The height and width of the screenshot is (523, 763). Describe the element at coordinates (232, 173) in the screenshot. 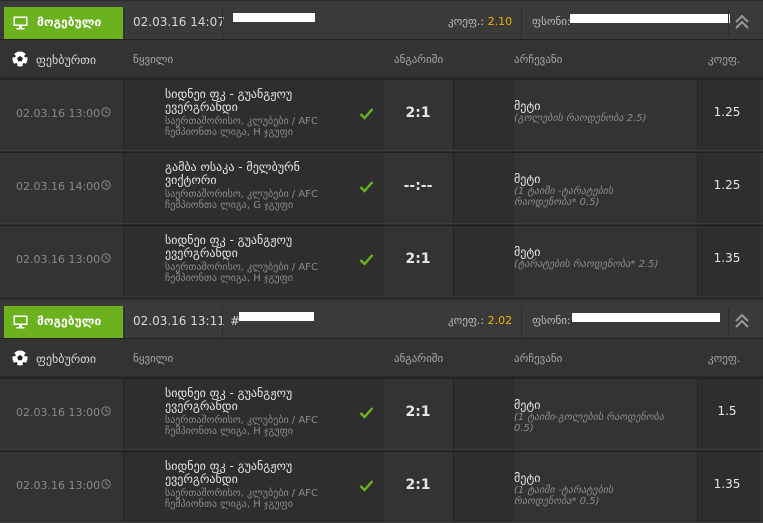

I see `match-teams: გამბა ოსაკა - მელბურნ ვიქტორი` at that location.